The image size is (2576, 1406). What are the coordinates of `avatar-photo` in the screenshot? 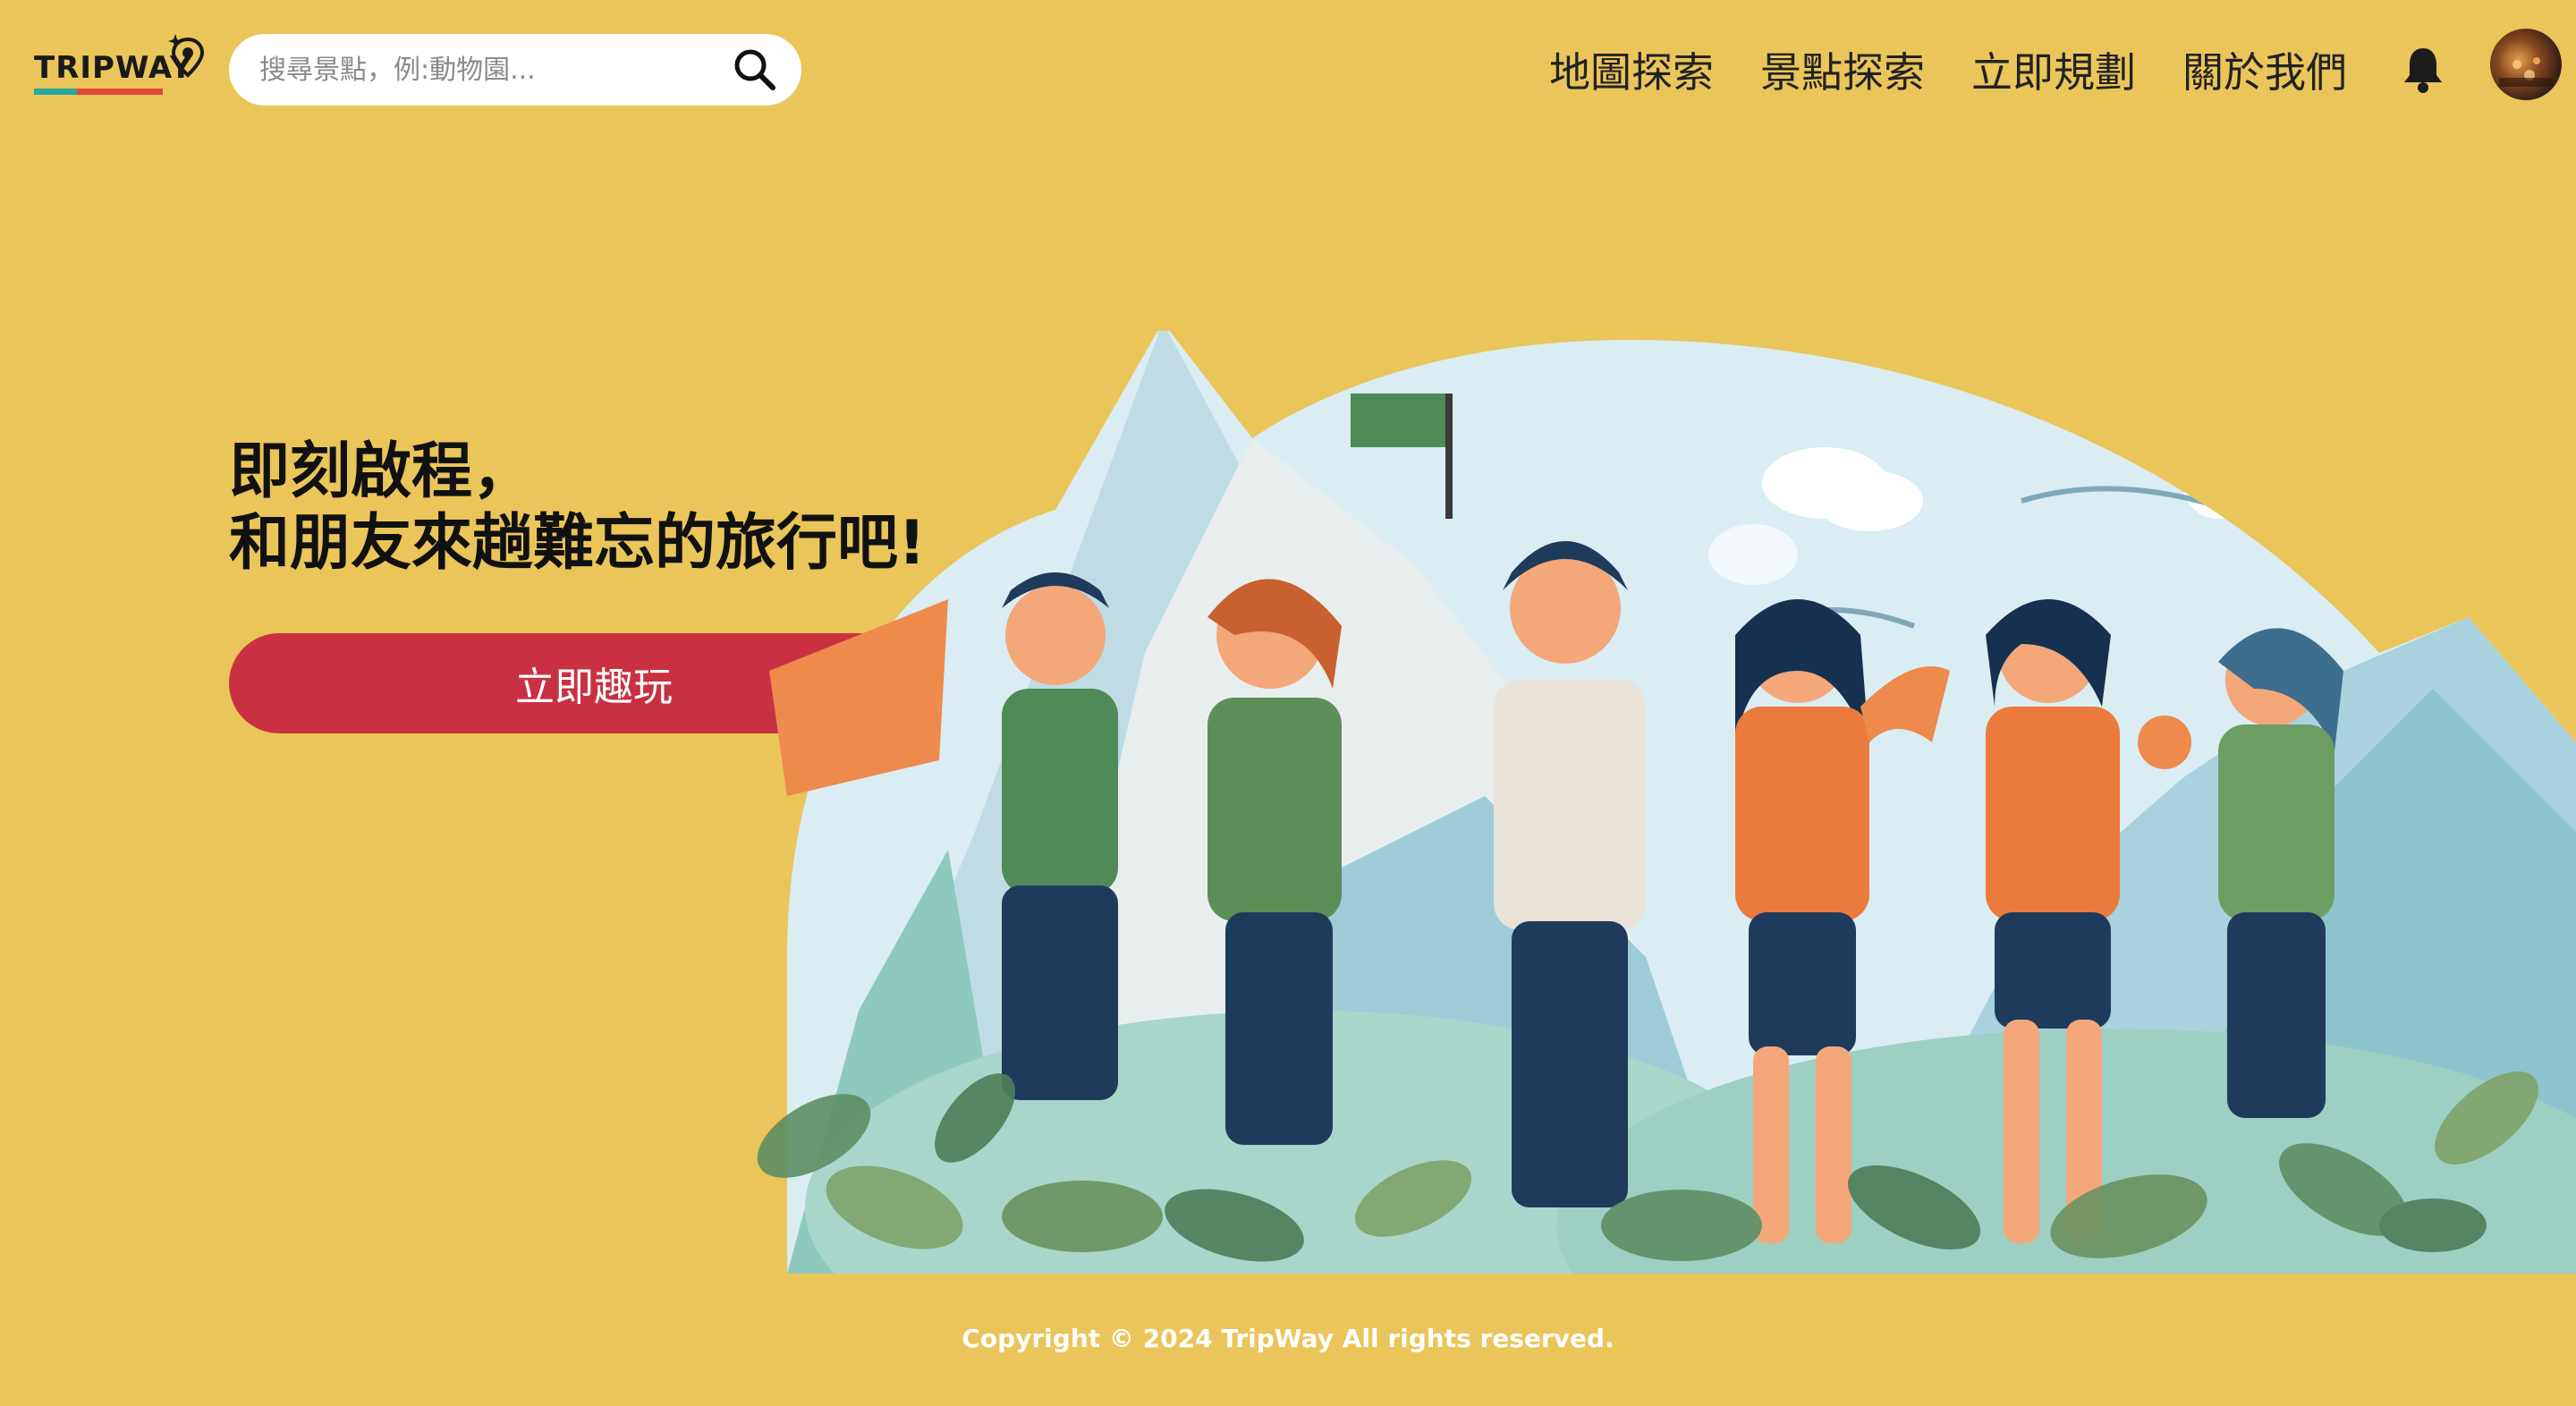 It's located at (2526, 72).